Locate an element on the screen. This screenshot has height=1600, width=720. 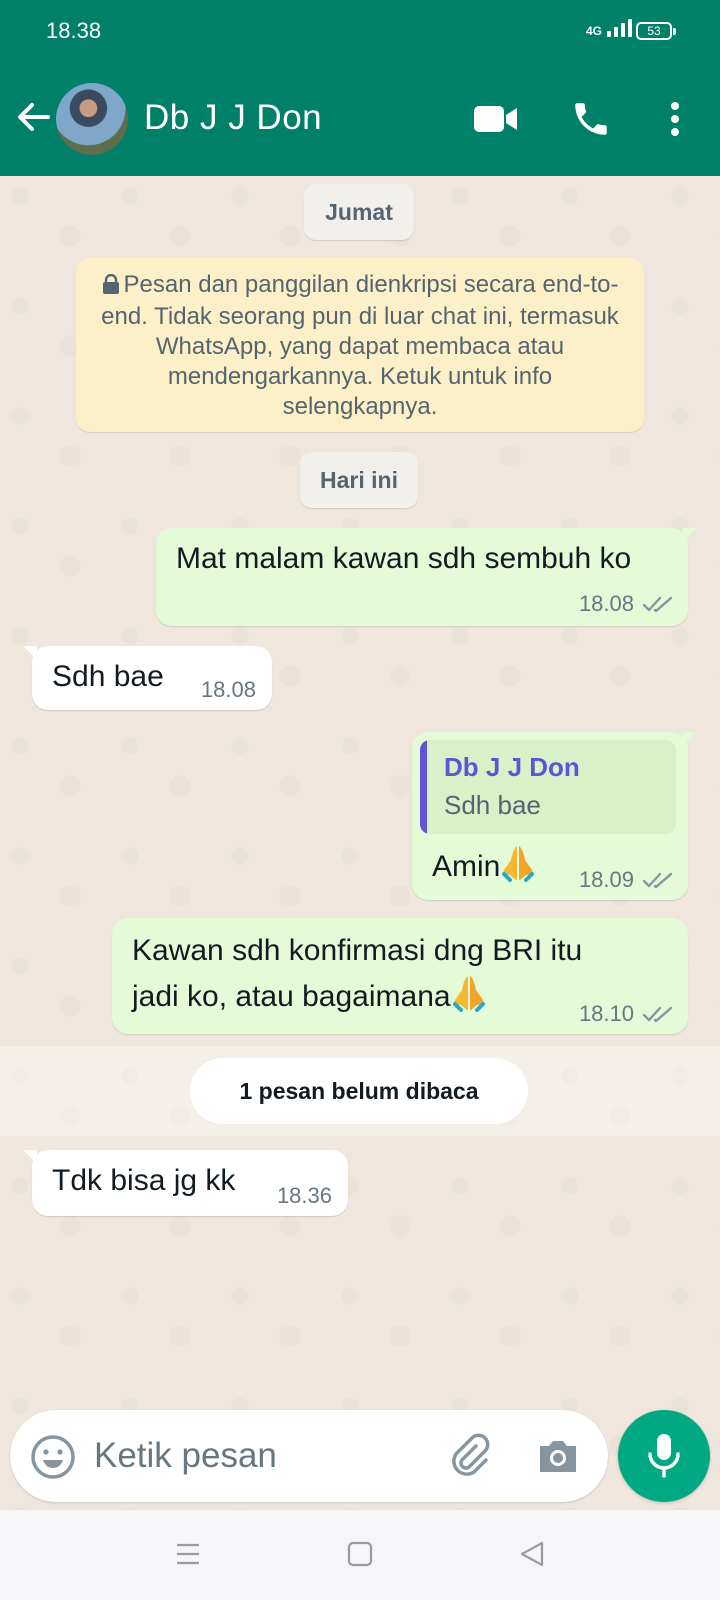
message-time: 18.36 is located at coordinates (304, 1195).